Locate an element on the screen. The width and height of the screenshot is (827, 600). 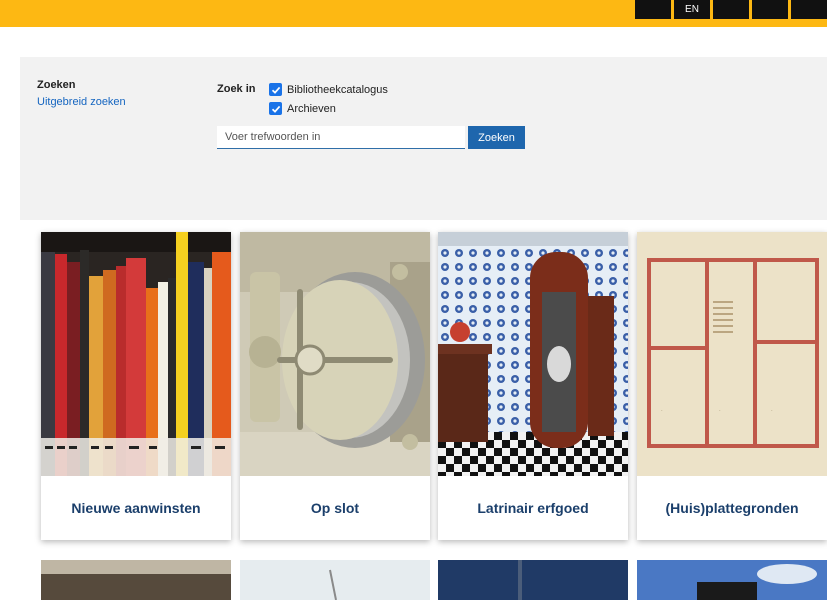
card-title: (Huis)plattegronden is located at coordinates (732, 508).